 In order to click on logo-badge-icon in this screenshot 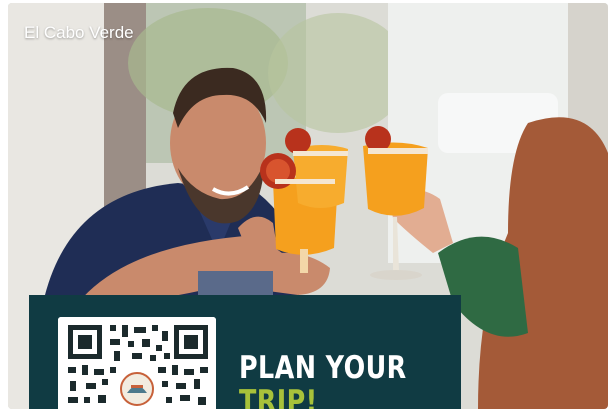, I will do `click(137, 389)`.